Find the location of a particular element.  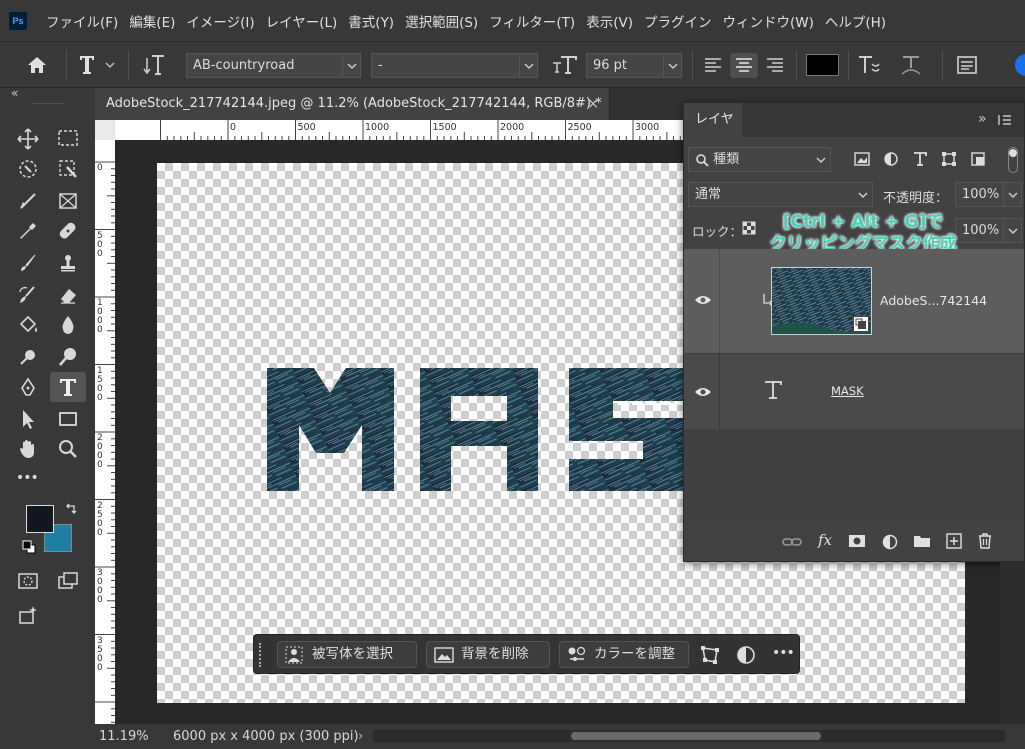

ruler-corner is located at coordinates (105, 130).